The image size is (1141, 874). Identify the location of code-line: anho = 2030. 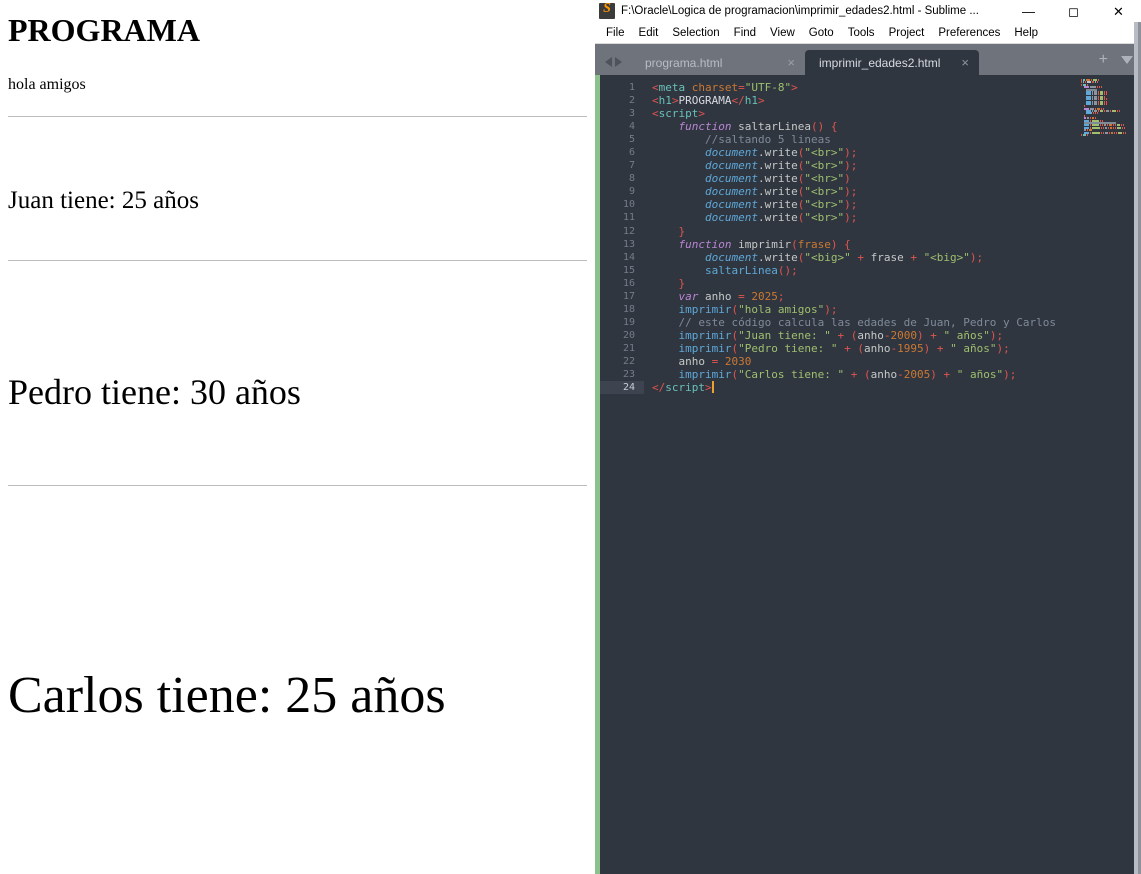
(892, 361).